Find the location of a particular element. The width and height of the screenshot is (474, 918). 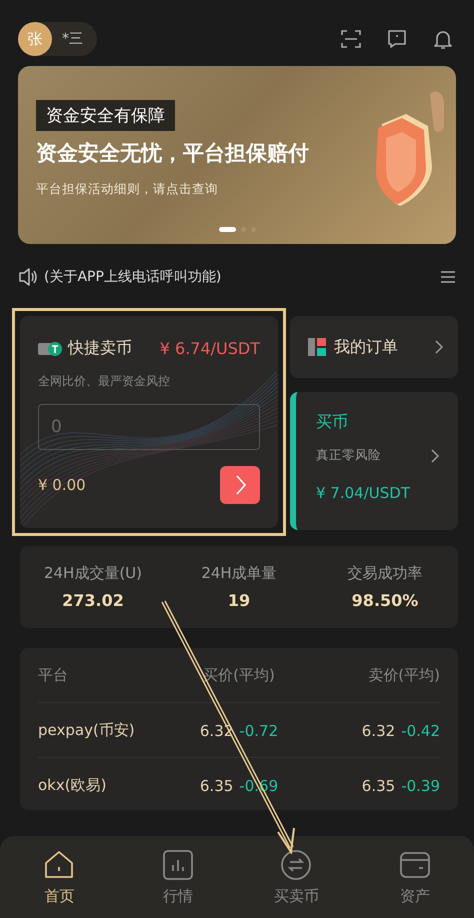

stat-value: 273.02 is located at coordinates (93, 600).